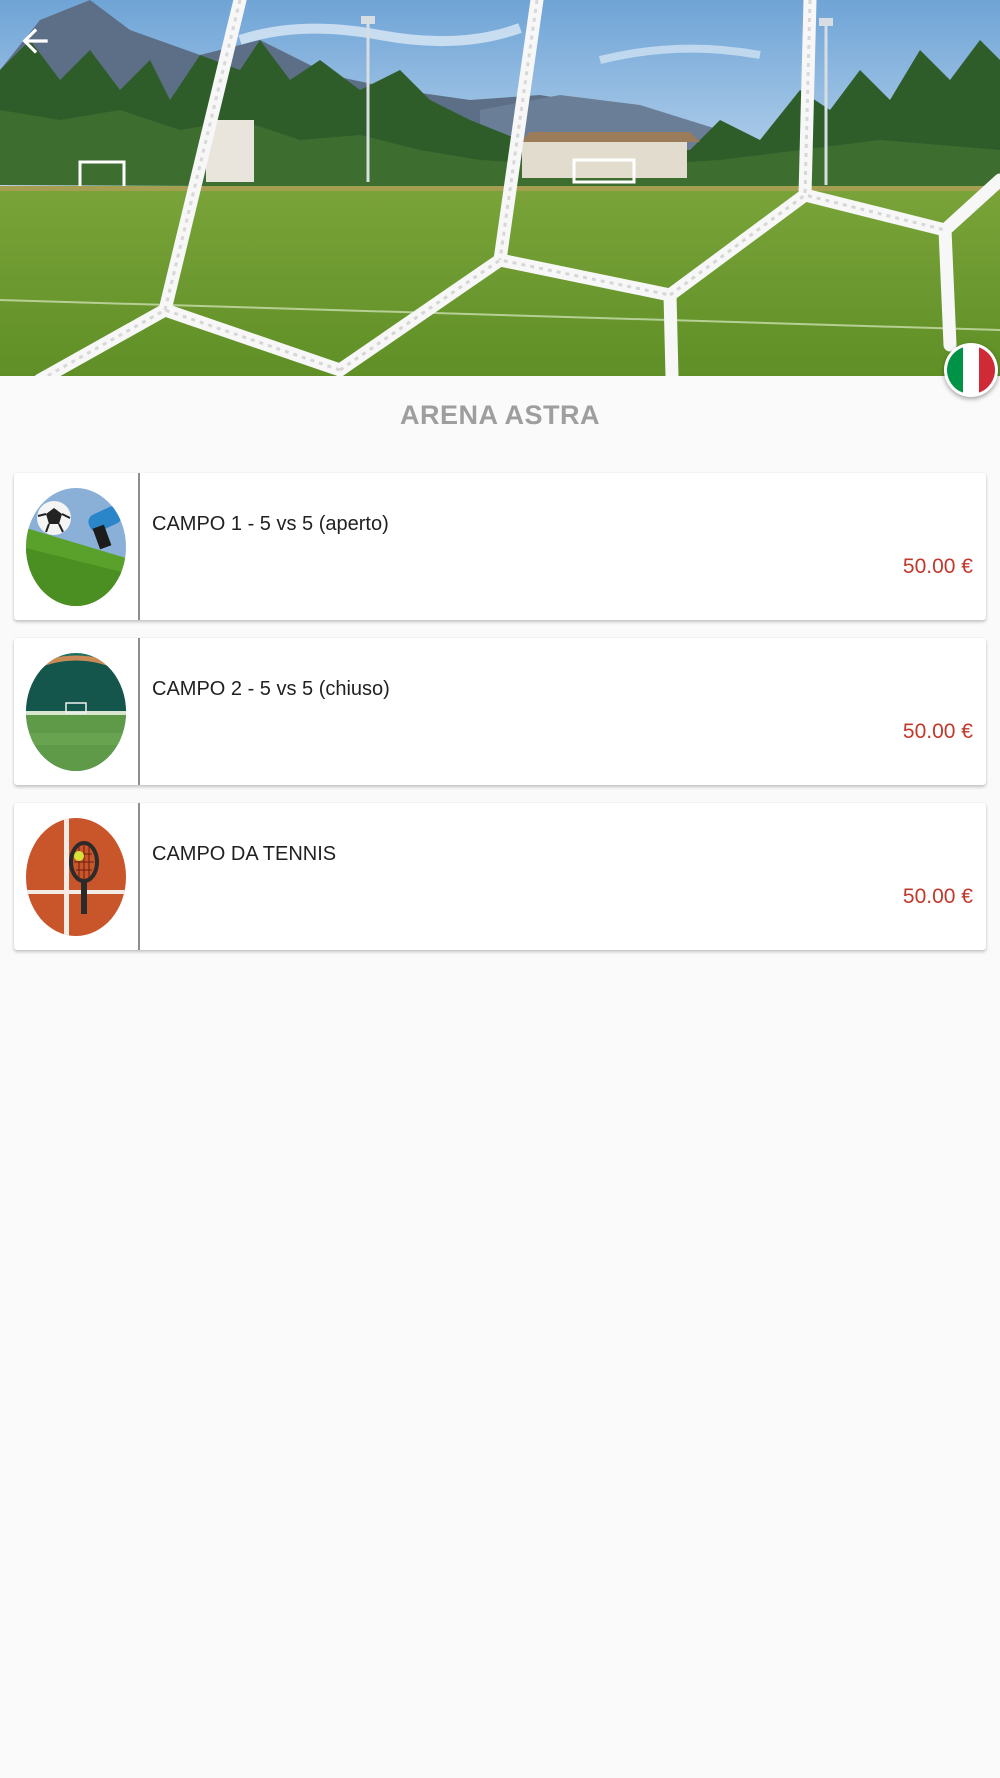 This screenshot has height=1778, width=1000. I want to click on field-card-campo-2: CAMPO 2 - 5 vs 5 (chiuso) 50.00 €, so click(500, 711).